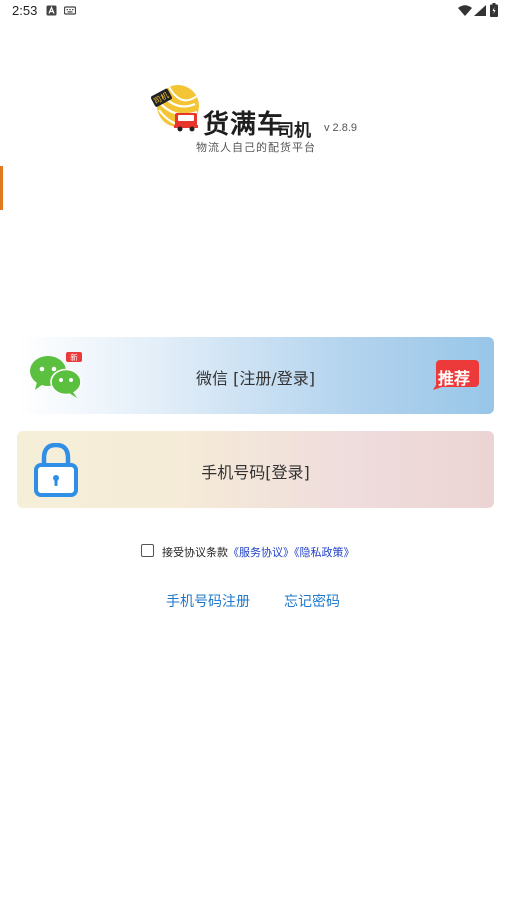 This screenshot has height=910, width=511. I want to click on edge-accent, so click(1, 188).